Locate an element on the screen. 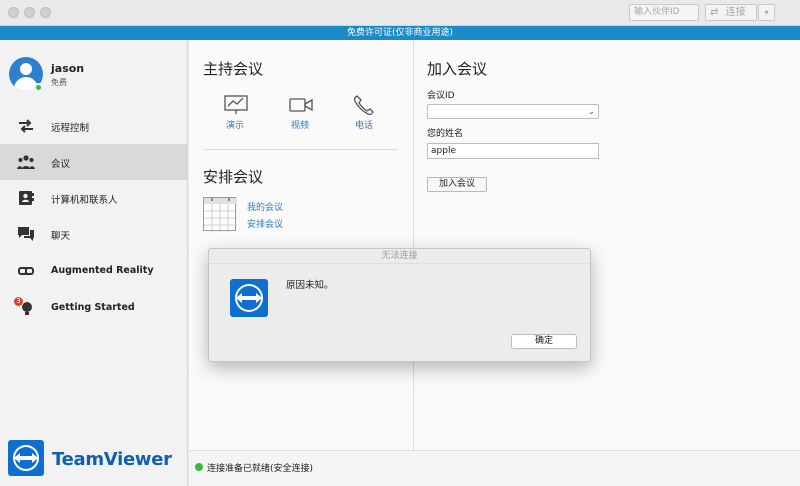 The width and height of the screenshot is (800, 486). sidebar-item-augmented-reality: Augmented Reality is located at coordinates (94, 271).